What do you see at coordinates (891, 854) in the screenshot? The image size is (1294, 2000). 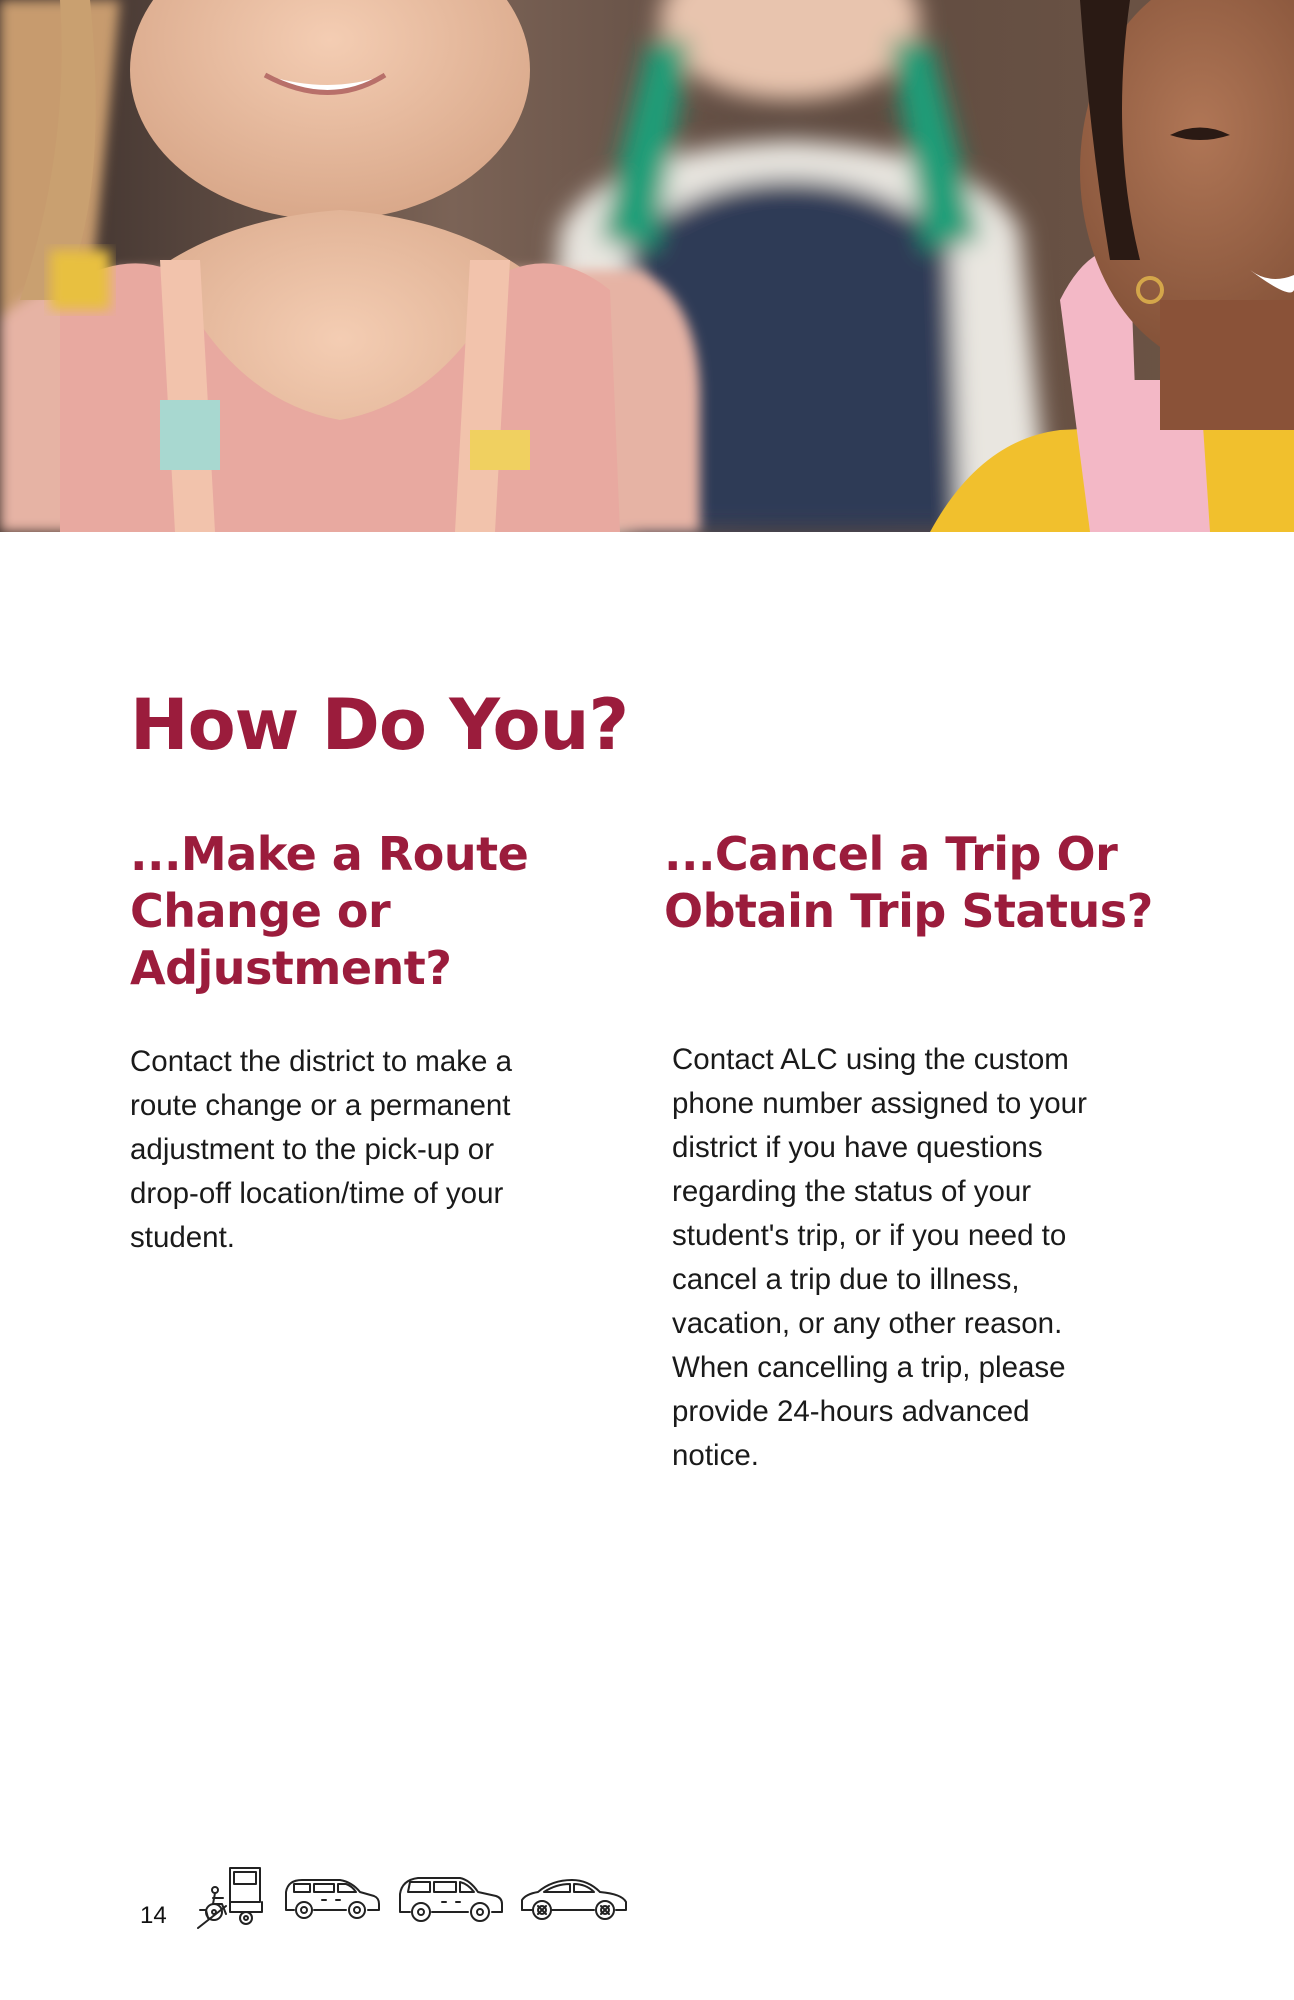 I see `heading-line: ...Cancel a Trip Or` at bounding box center [891, 854].